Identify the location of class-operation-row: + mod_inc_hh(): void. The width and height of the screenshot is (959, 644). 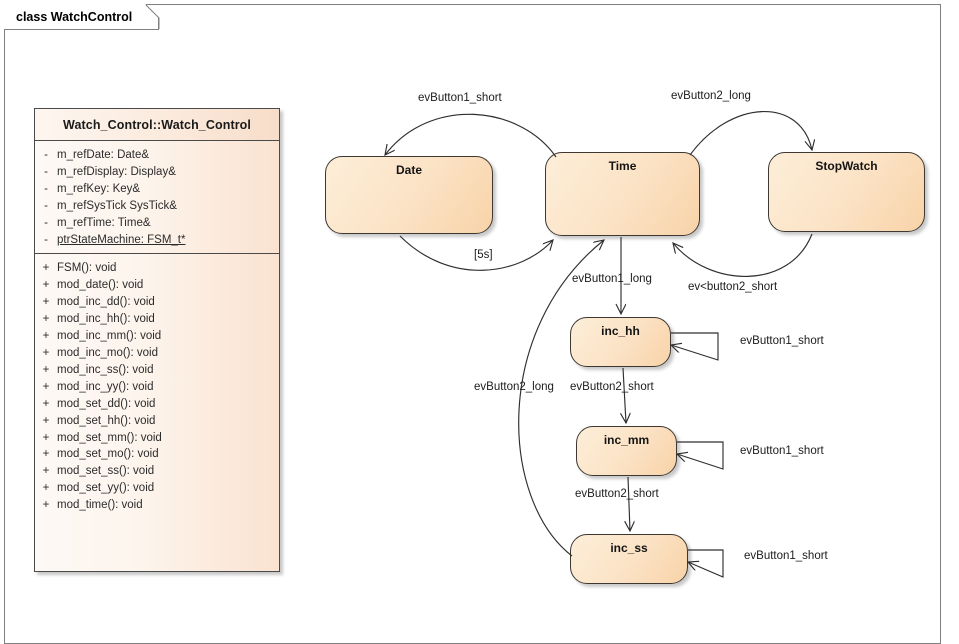
(157, 319).